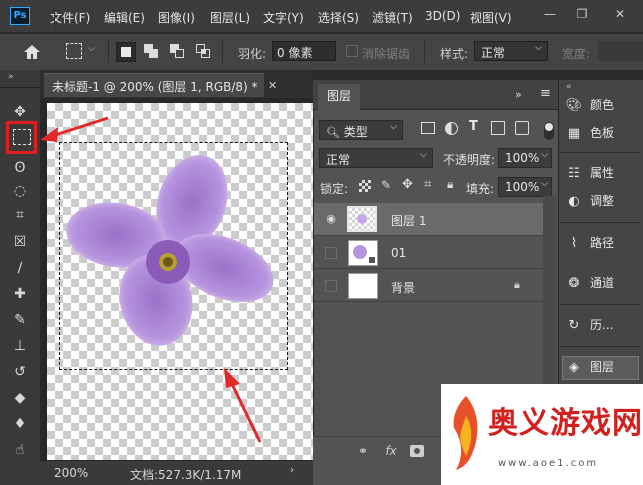  What do you see at coordinates (549, 131) in the screenshot?
I see `filter-toggle` at bounding box center [549, 131].